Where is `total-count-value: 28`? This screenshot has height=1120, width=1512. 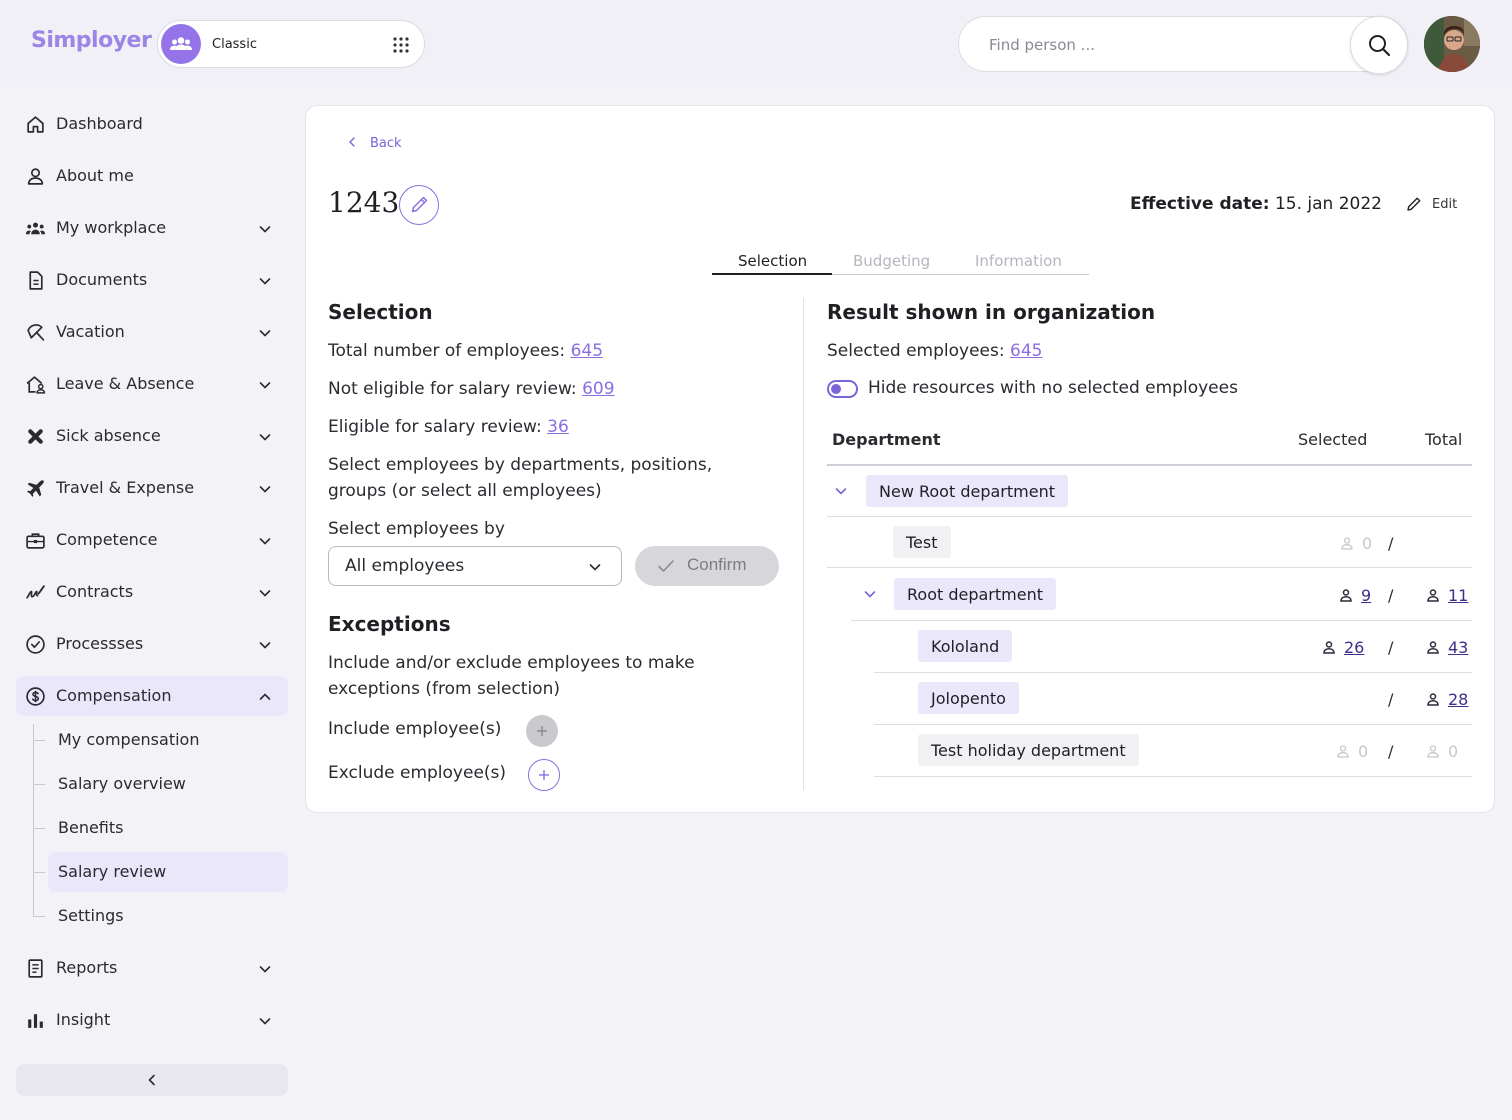 total-count-value: 28 is located at coordinates (1458, 699).